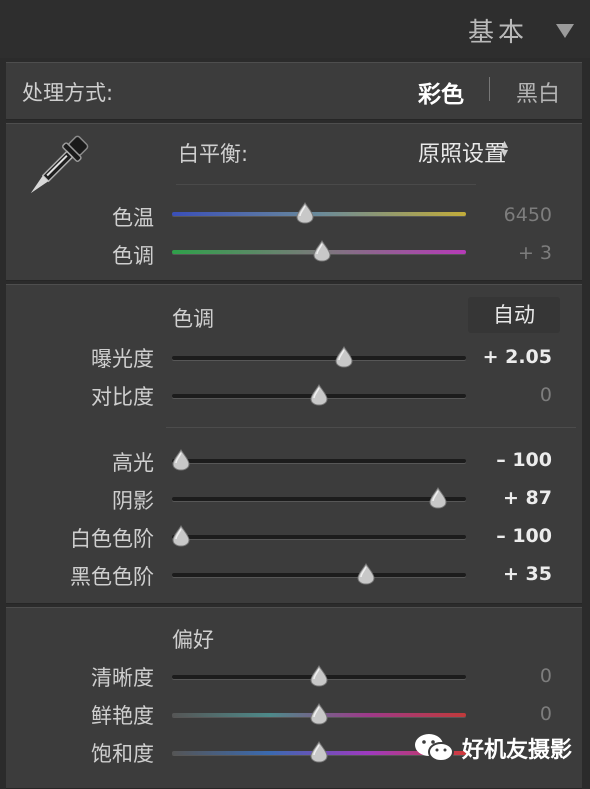 This screenshot has height=789, width=590. I want to click on shadows-value: + 87, so click(527, 498).